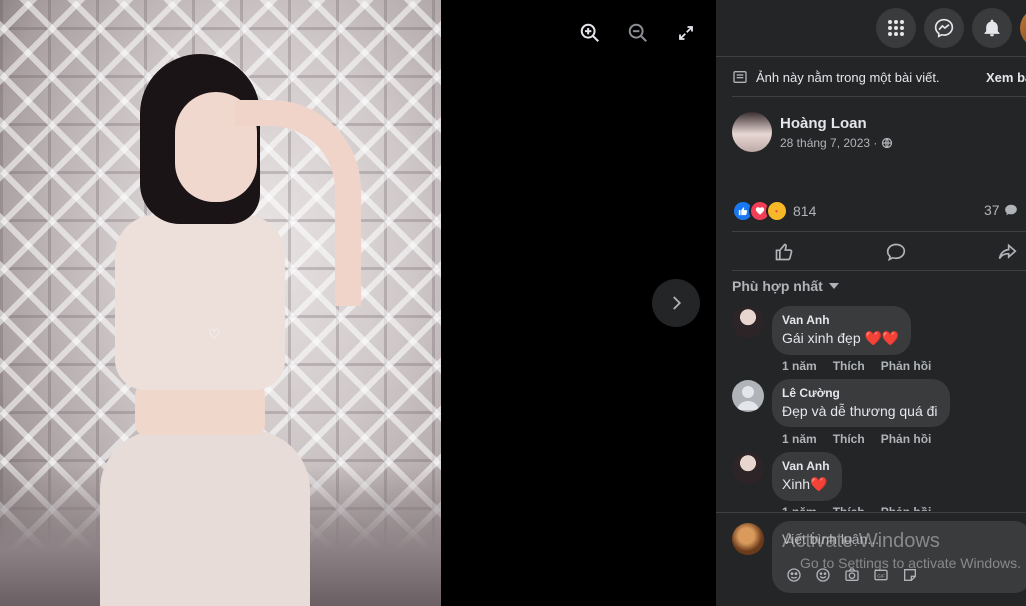 This screenshot has width=1026, height=606. Describe the element at coordinates (833, 286) in the screenshot. I see `caret-down-icon` at that location.